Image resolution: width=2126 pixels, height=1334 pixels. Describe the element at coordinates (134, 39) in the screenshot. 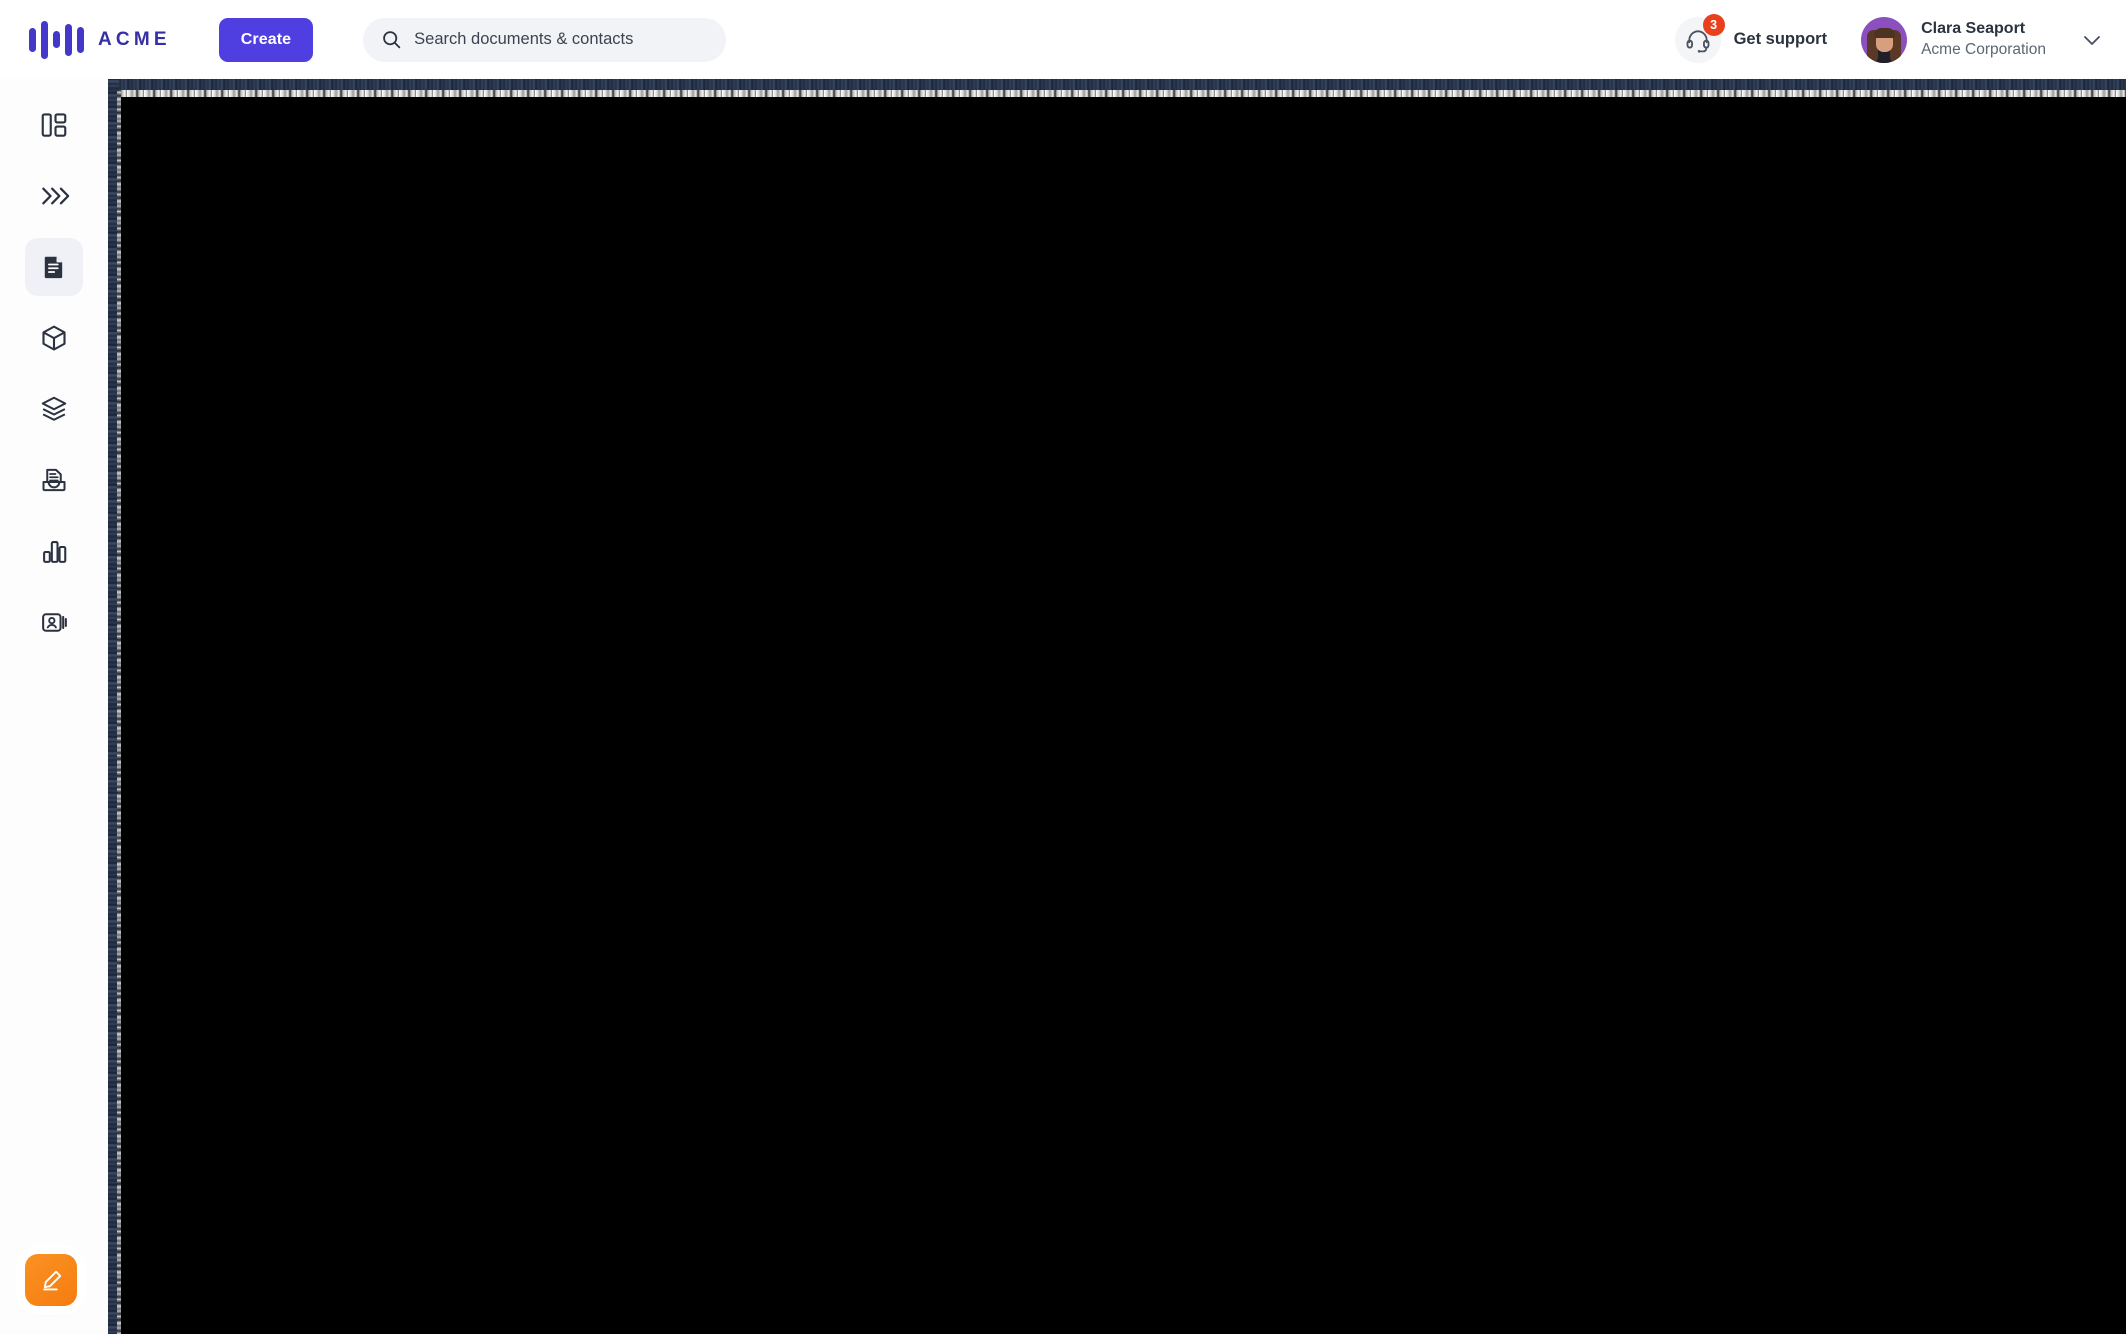

I see `brand-name: ACME` at that location.